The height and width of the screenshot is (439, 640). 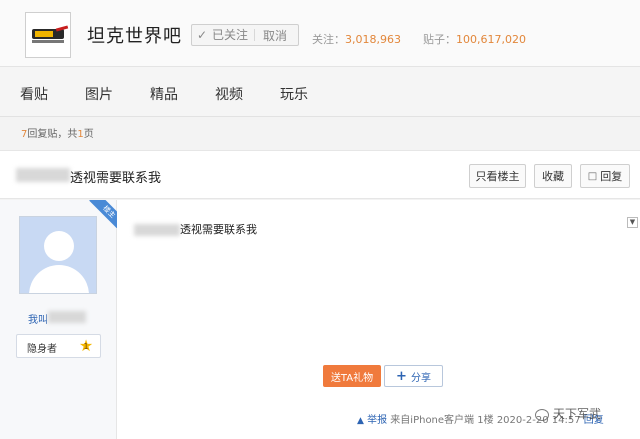 I want to click on tab-posts: 看贴, so click(x=34, y=94).